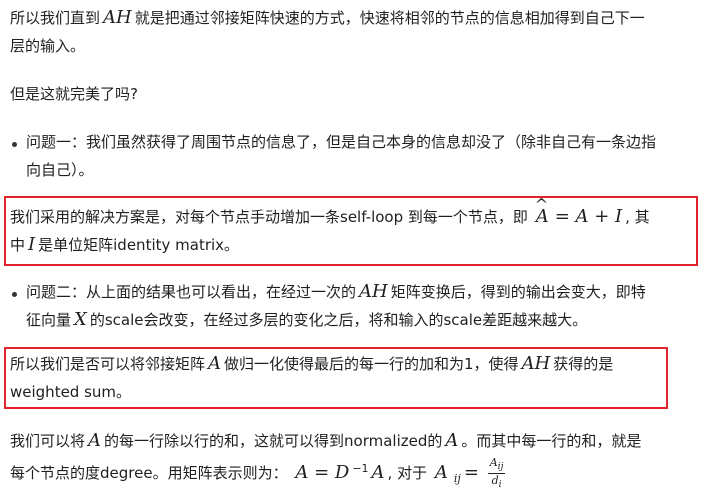 The image size is (720, 501). Describe the element at coordinates (471, 473) in the screenshot. I see `math-equals: =` at that location.